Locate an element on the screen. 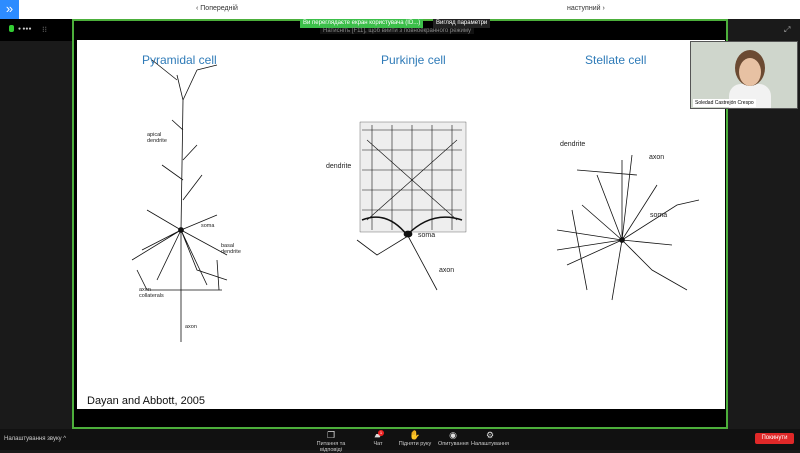 The height and width of the screenshot is (453, 800). chat-badge: 1 is located at coordinates (381, 433).